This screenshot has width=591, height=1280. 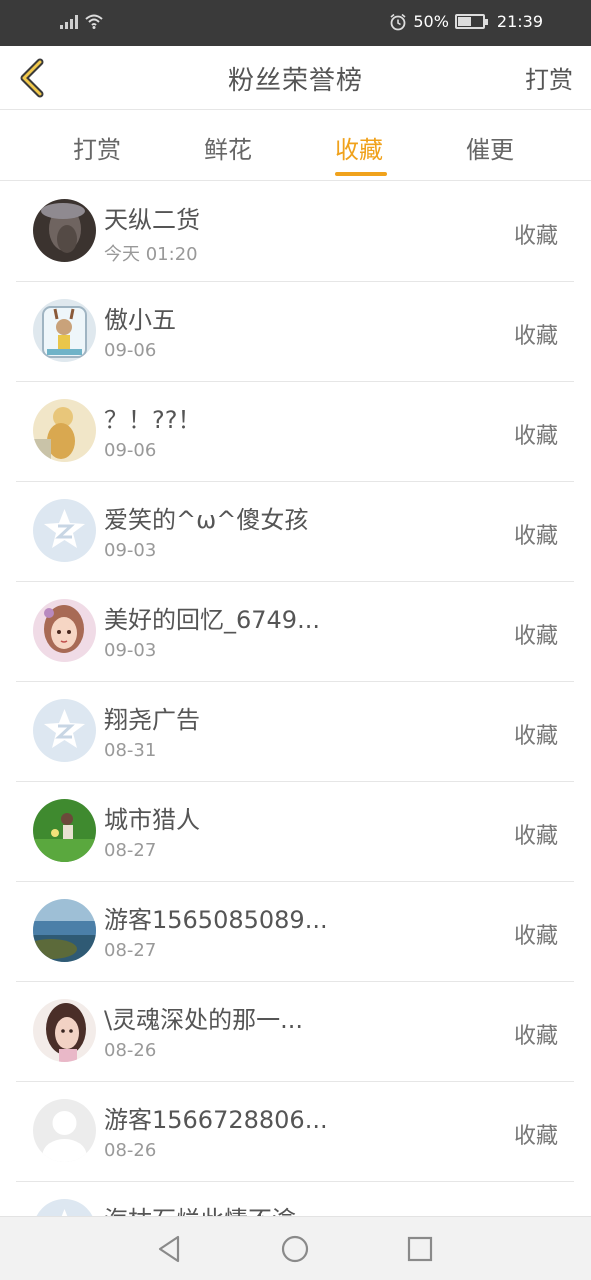 I want to click on list-item: 美好的回忆_6749... 09-03 收藏, so click(x=295, y=632).